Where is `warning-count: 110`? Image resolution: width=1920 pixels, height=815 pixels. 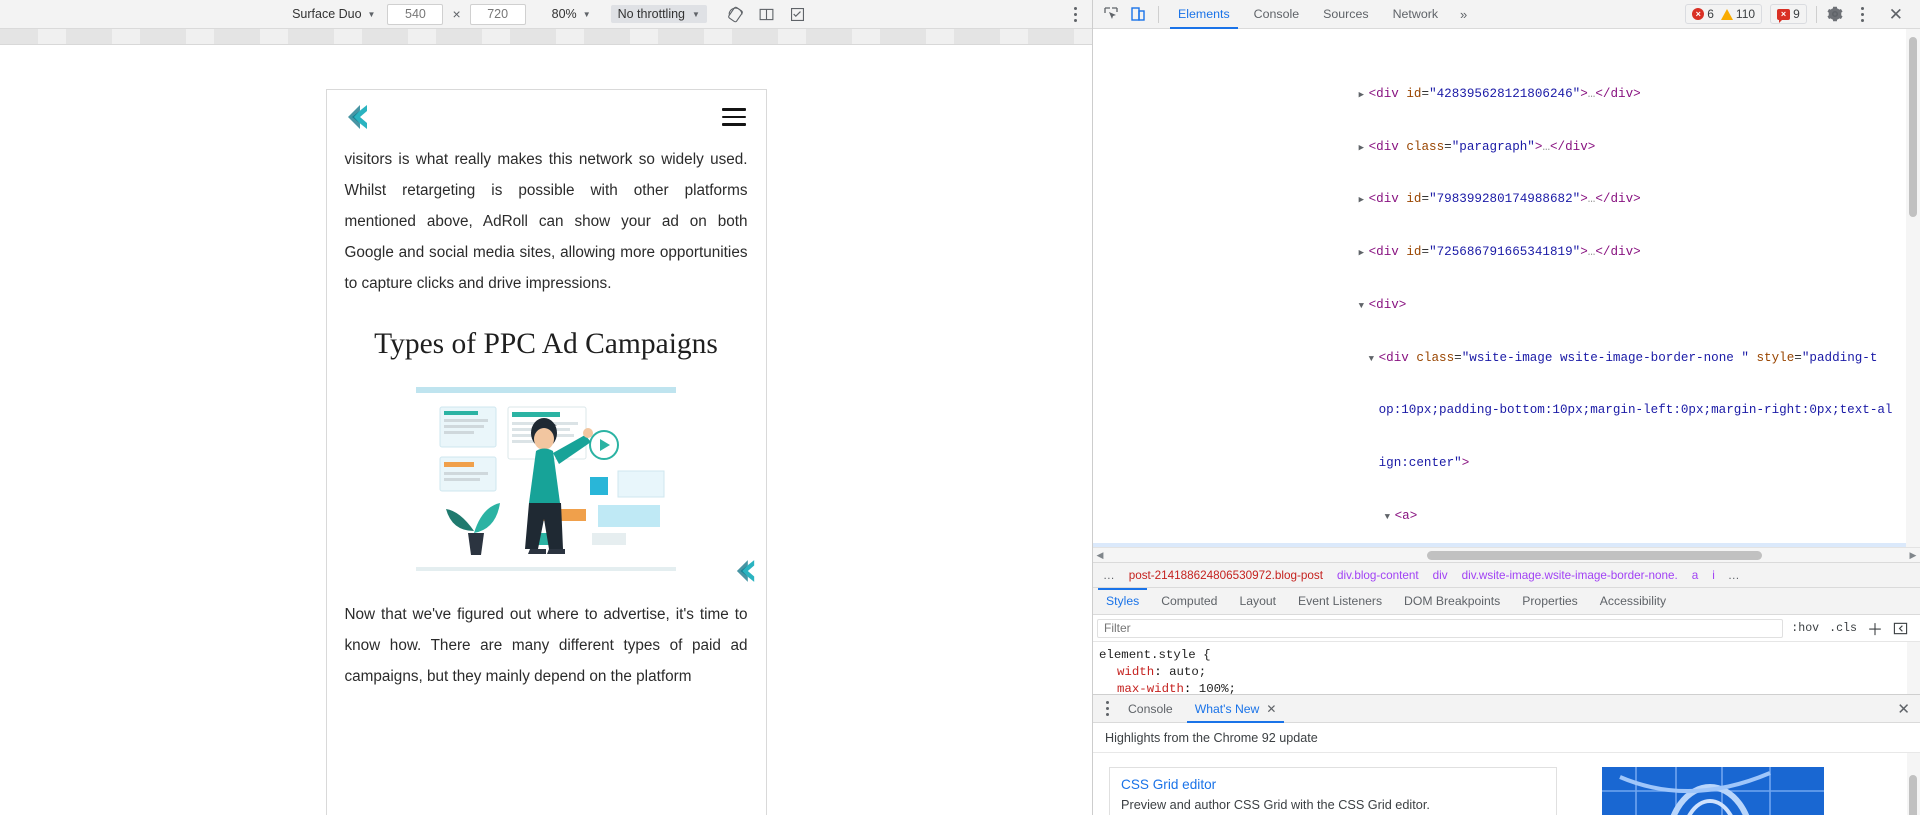 warning-count: 110 is located at coordinates (1745, 14).